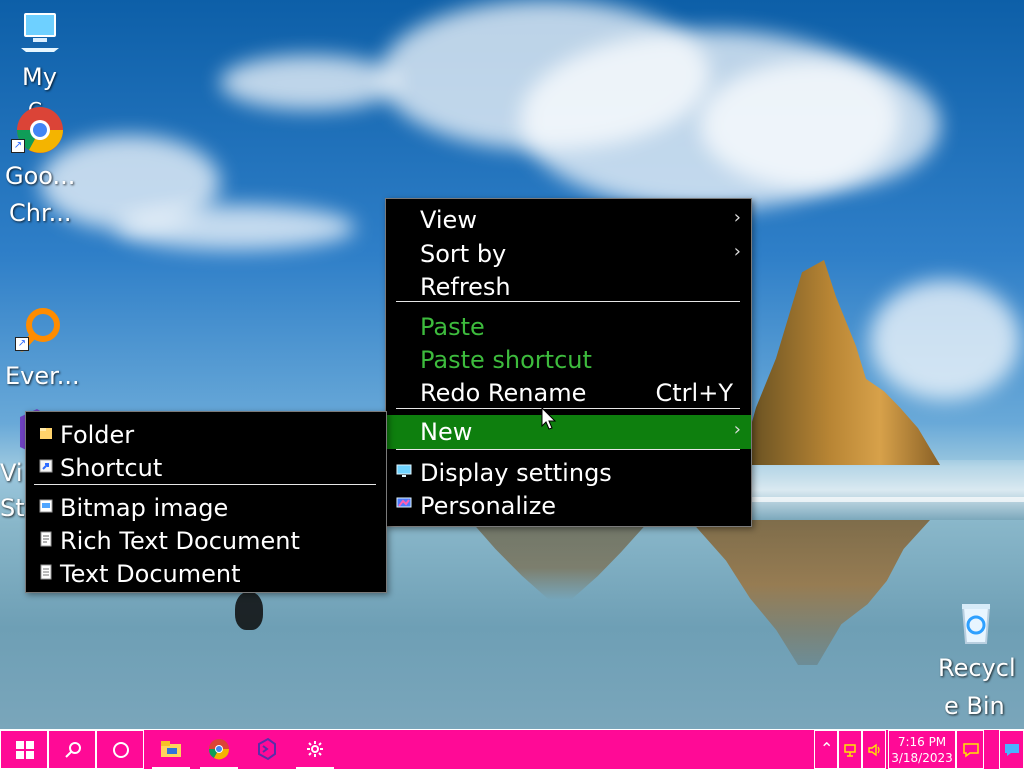  What do you see at coordinates (694, 393) in the screenshot?
I see `keyboard-shortcut: Ctrl+Y` at bounding box center [694, 393].